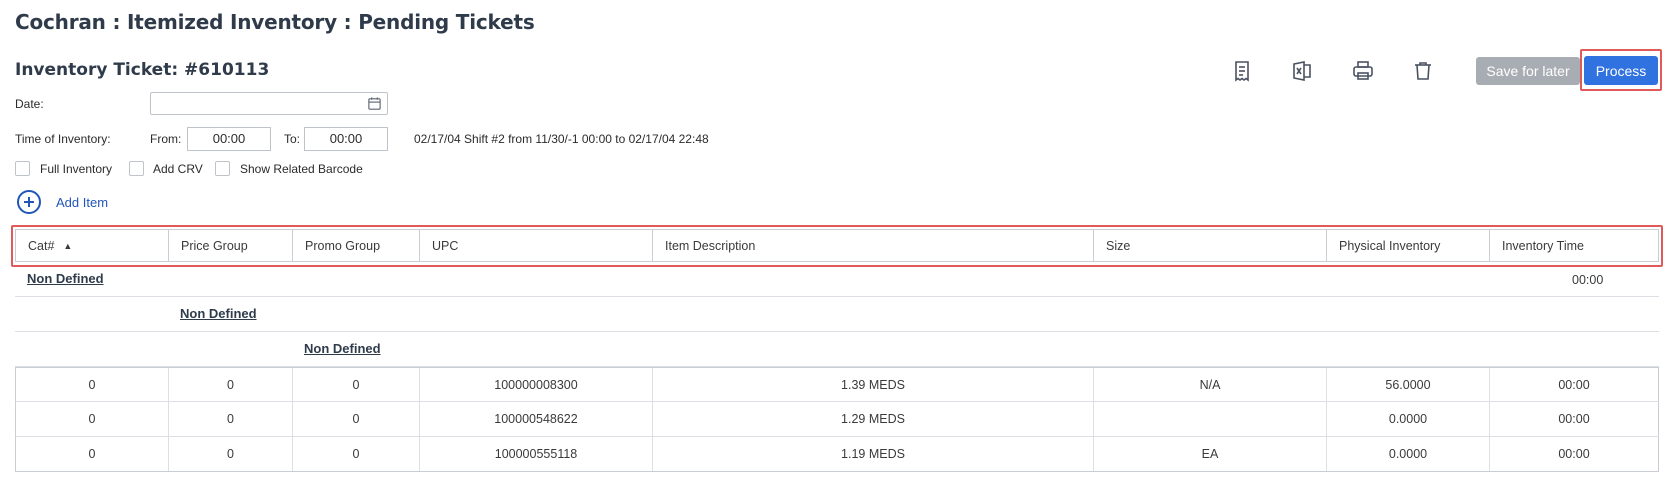 The width and height of the screenshot is (1680, 504). What do you see at coordinates (229, 139) in the screenshot?
I see `from-time-input: 00:00` at bounding box center [229, 139].